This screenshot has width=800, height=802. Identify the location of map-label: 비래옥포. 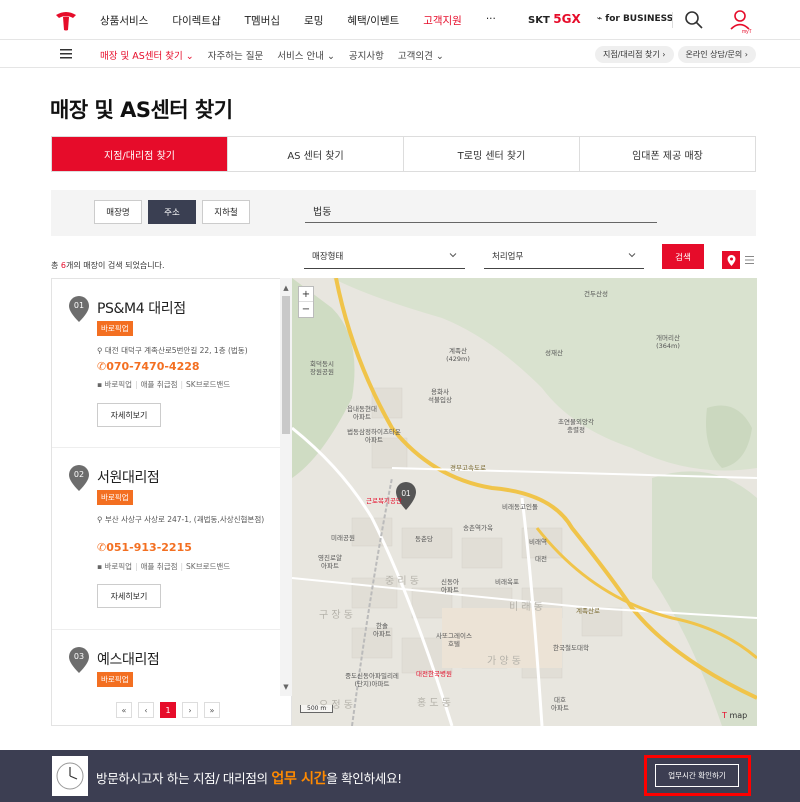
(507, 581).